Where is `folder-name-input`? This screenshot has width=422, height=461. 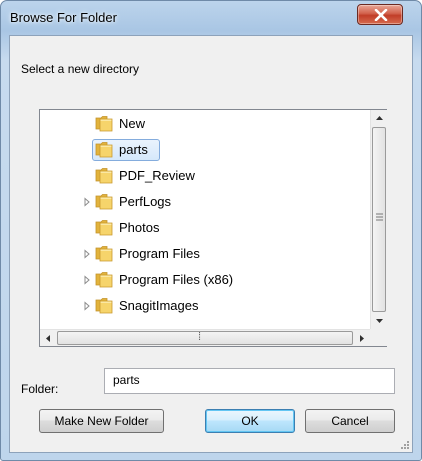
folder-name-input is located at coordinates (249, 381).